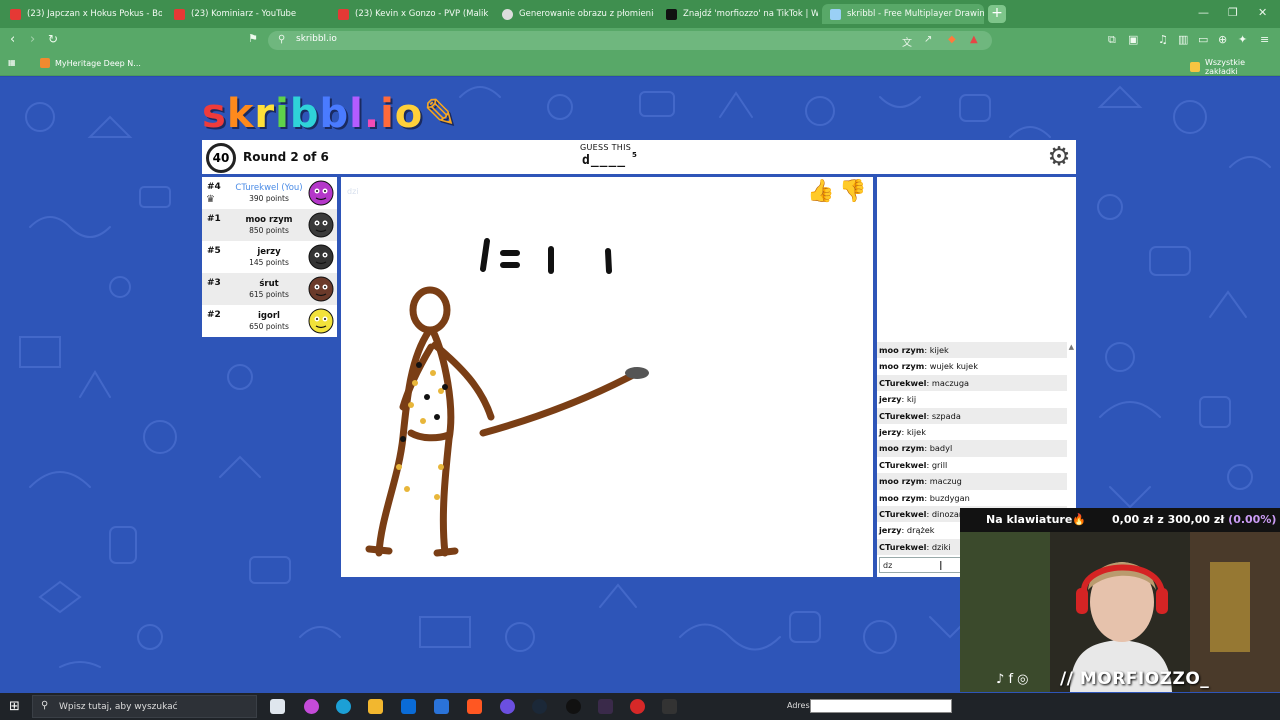  I want to click on player-row: #2 igorl 650 points, so click(269, 321).